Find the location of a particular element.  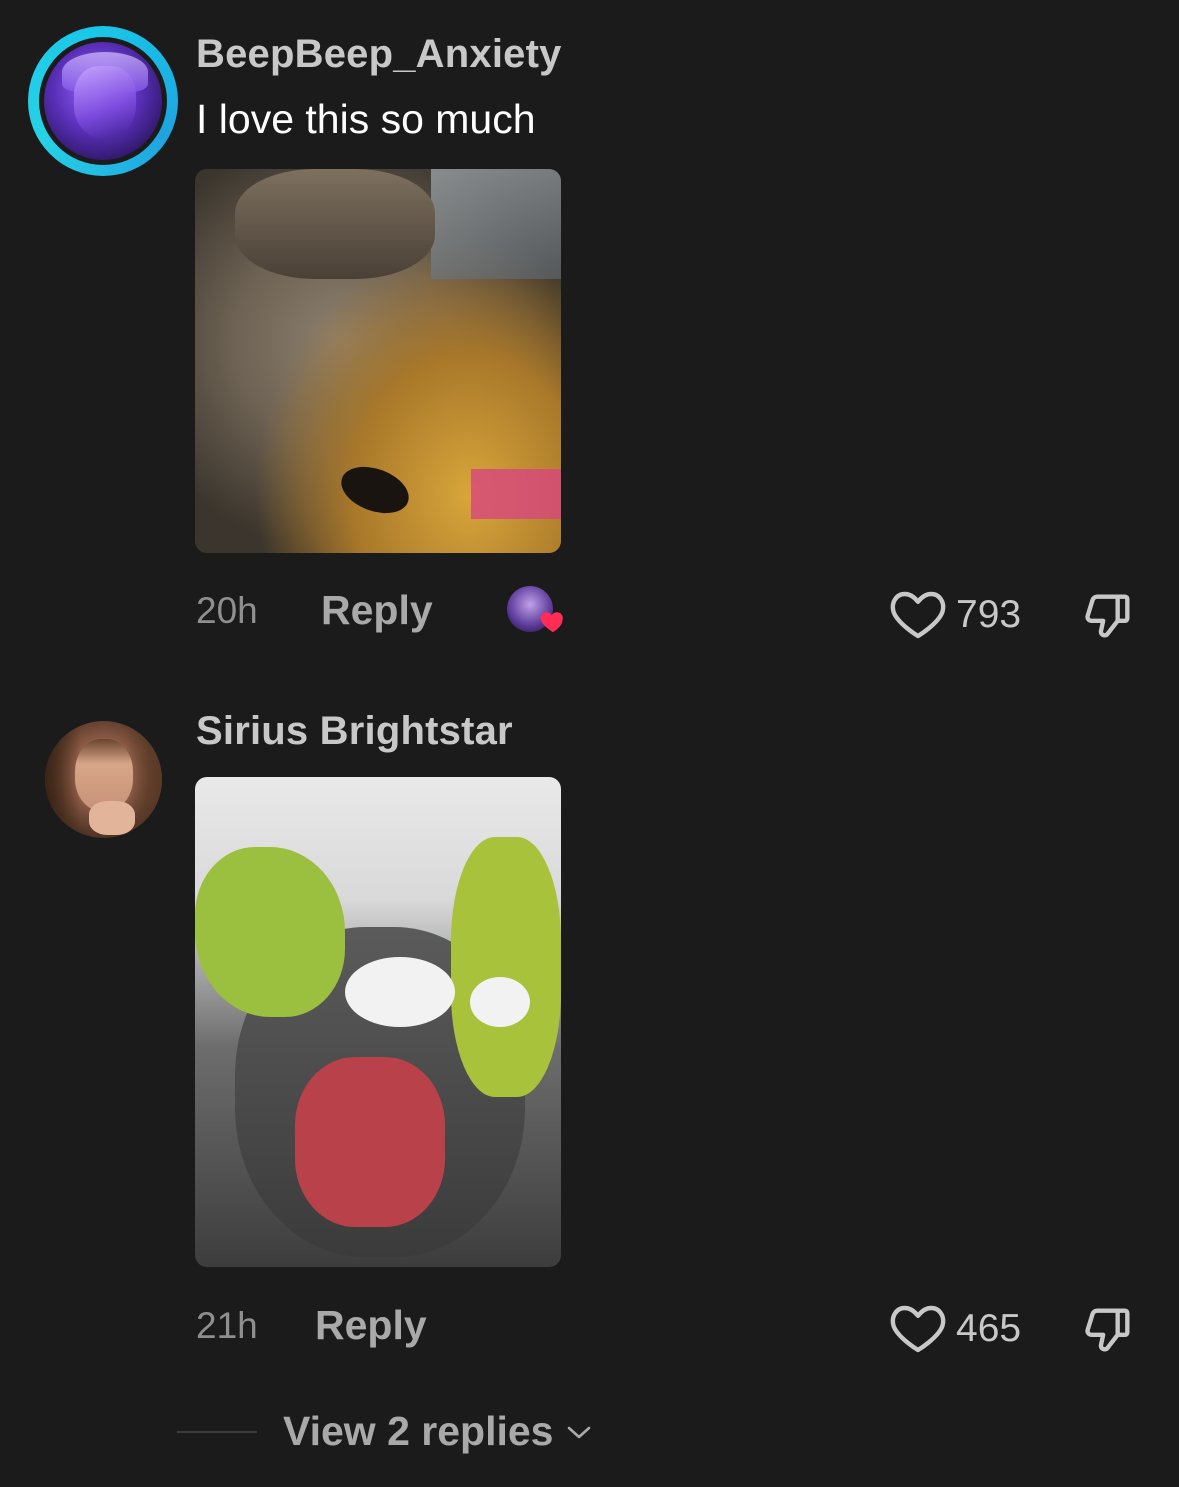

chevron-down-icon is located at coordinates (579, 1432).